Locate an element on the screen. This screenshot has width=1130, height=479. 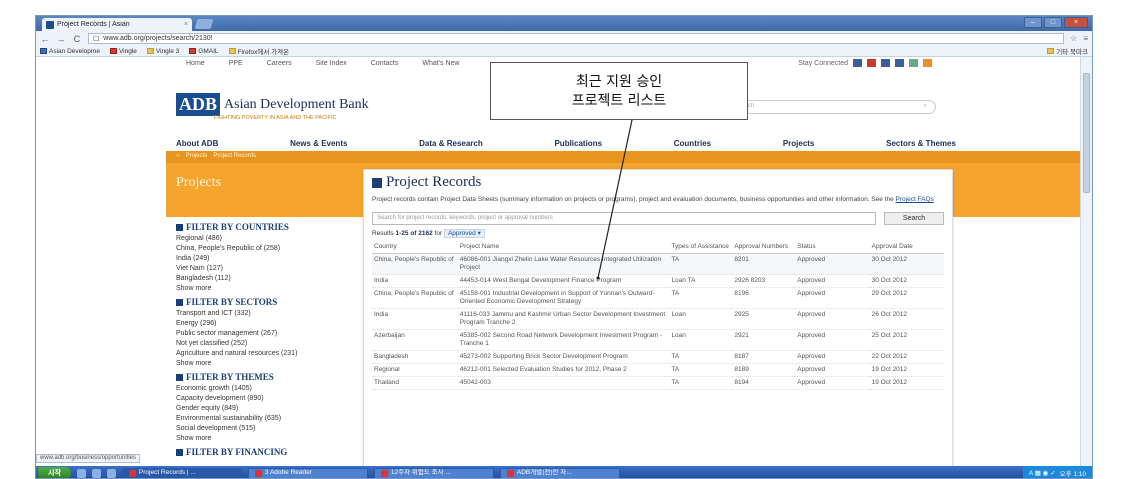
nav-publications: Publications is located at coordinates (578, 143).